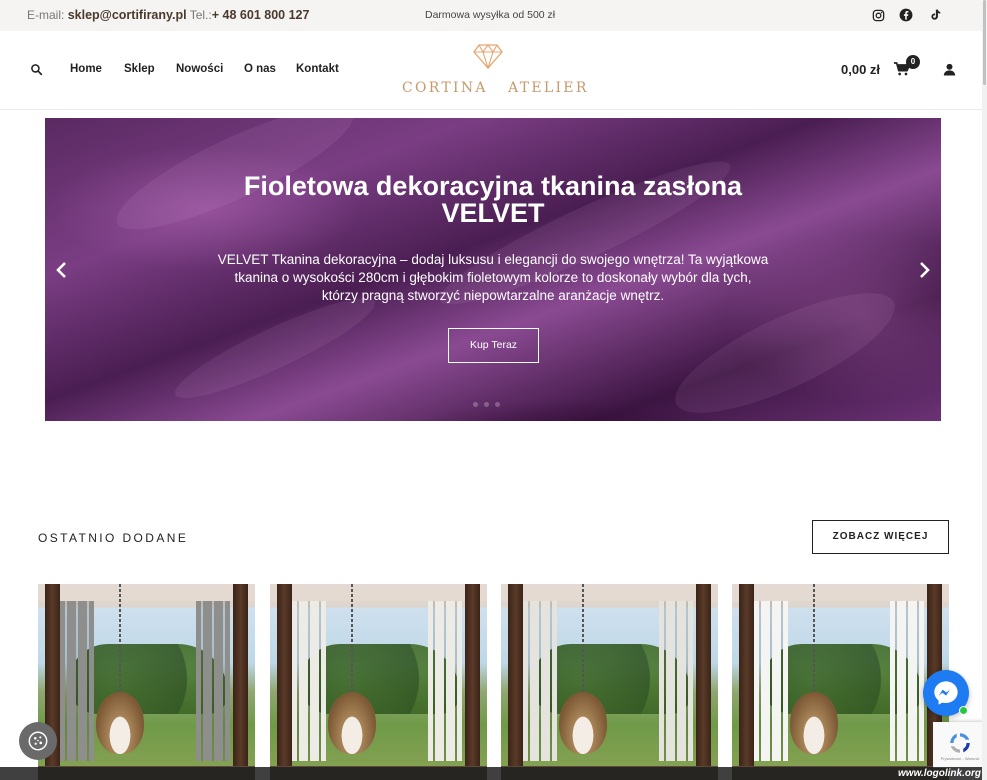  I want to click on diamond-icon, so click(488, 56).